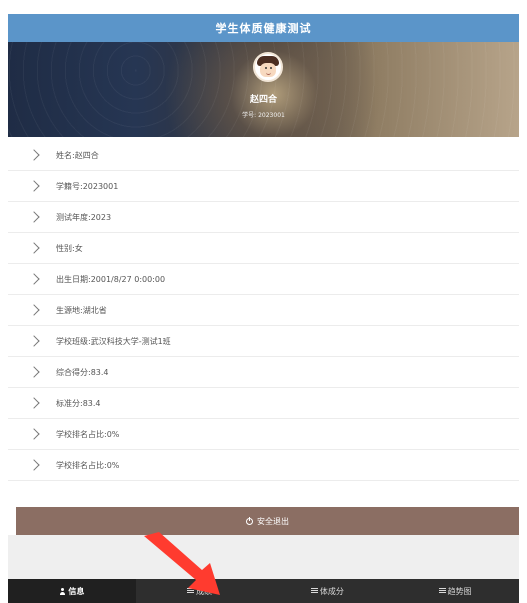  Describe the element at coordinates (87, 186) in the screenshot. I see `list-item-label: 学籍号:2023001` at that location.